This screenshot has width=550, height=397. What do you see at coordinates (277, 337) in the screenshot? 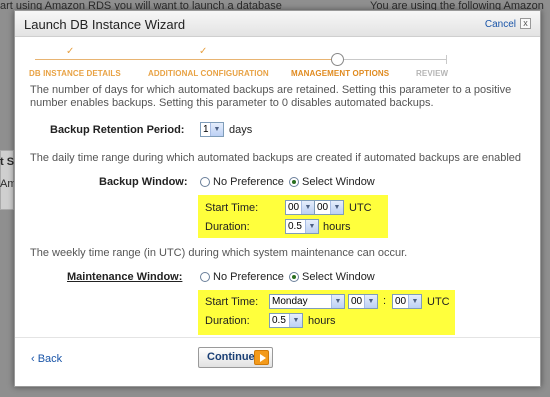
I see `footer-divider` at bounding box center [277, 337].